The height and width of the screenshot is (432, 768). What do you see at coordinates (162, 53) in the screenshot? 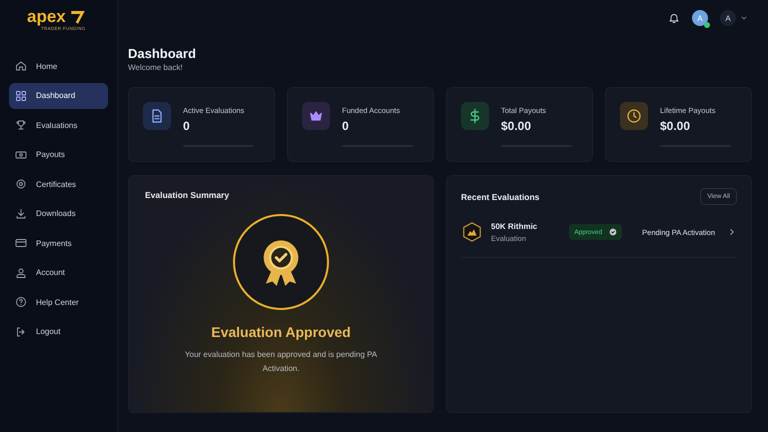
I see `page-title: Dashboard` at bounding box center [162, 53].